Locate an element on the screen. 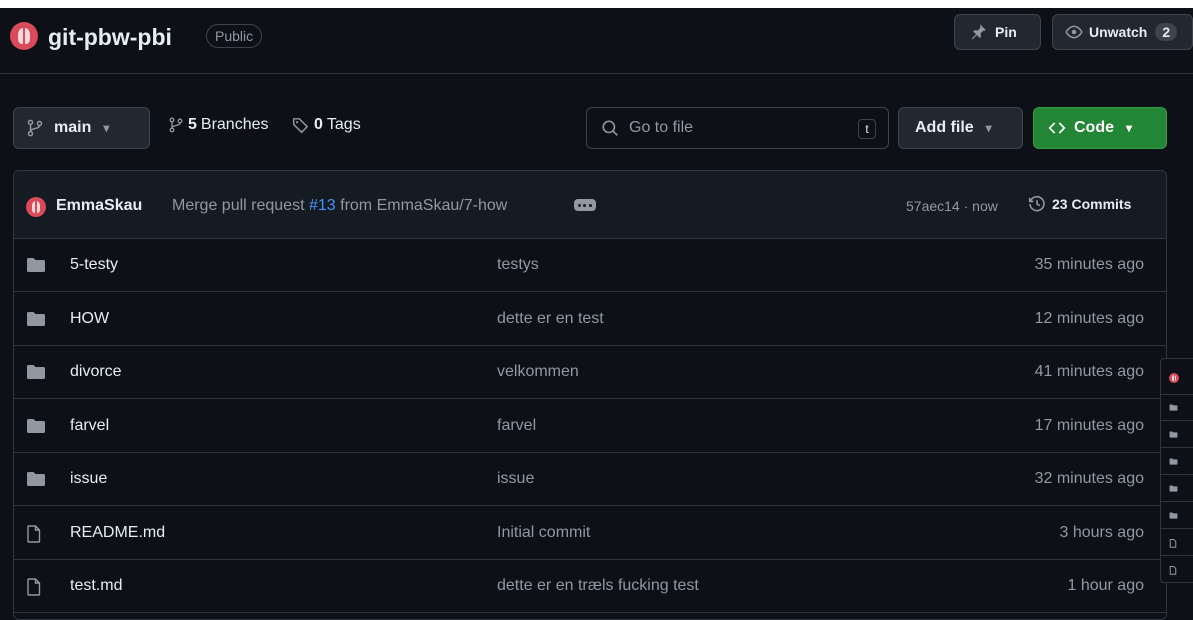 This screenshot has width=1193, height=620. commit-time: 12 minutes ago is located at coordinates (1089, 318).